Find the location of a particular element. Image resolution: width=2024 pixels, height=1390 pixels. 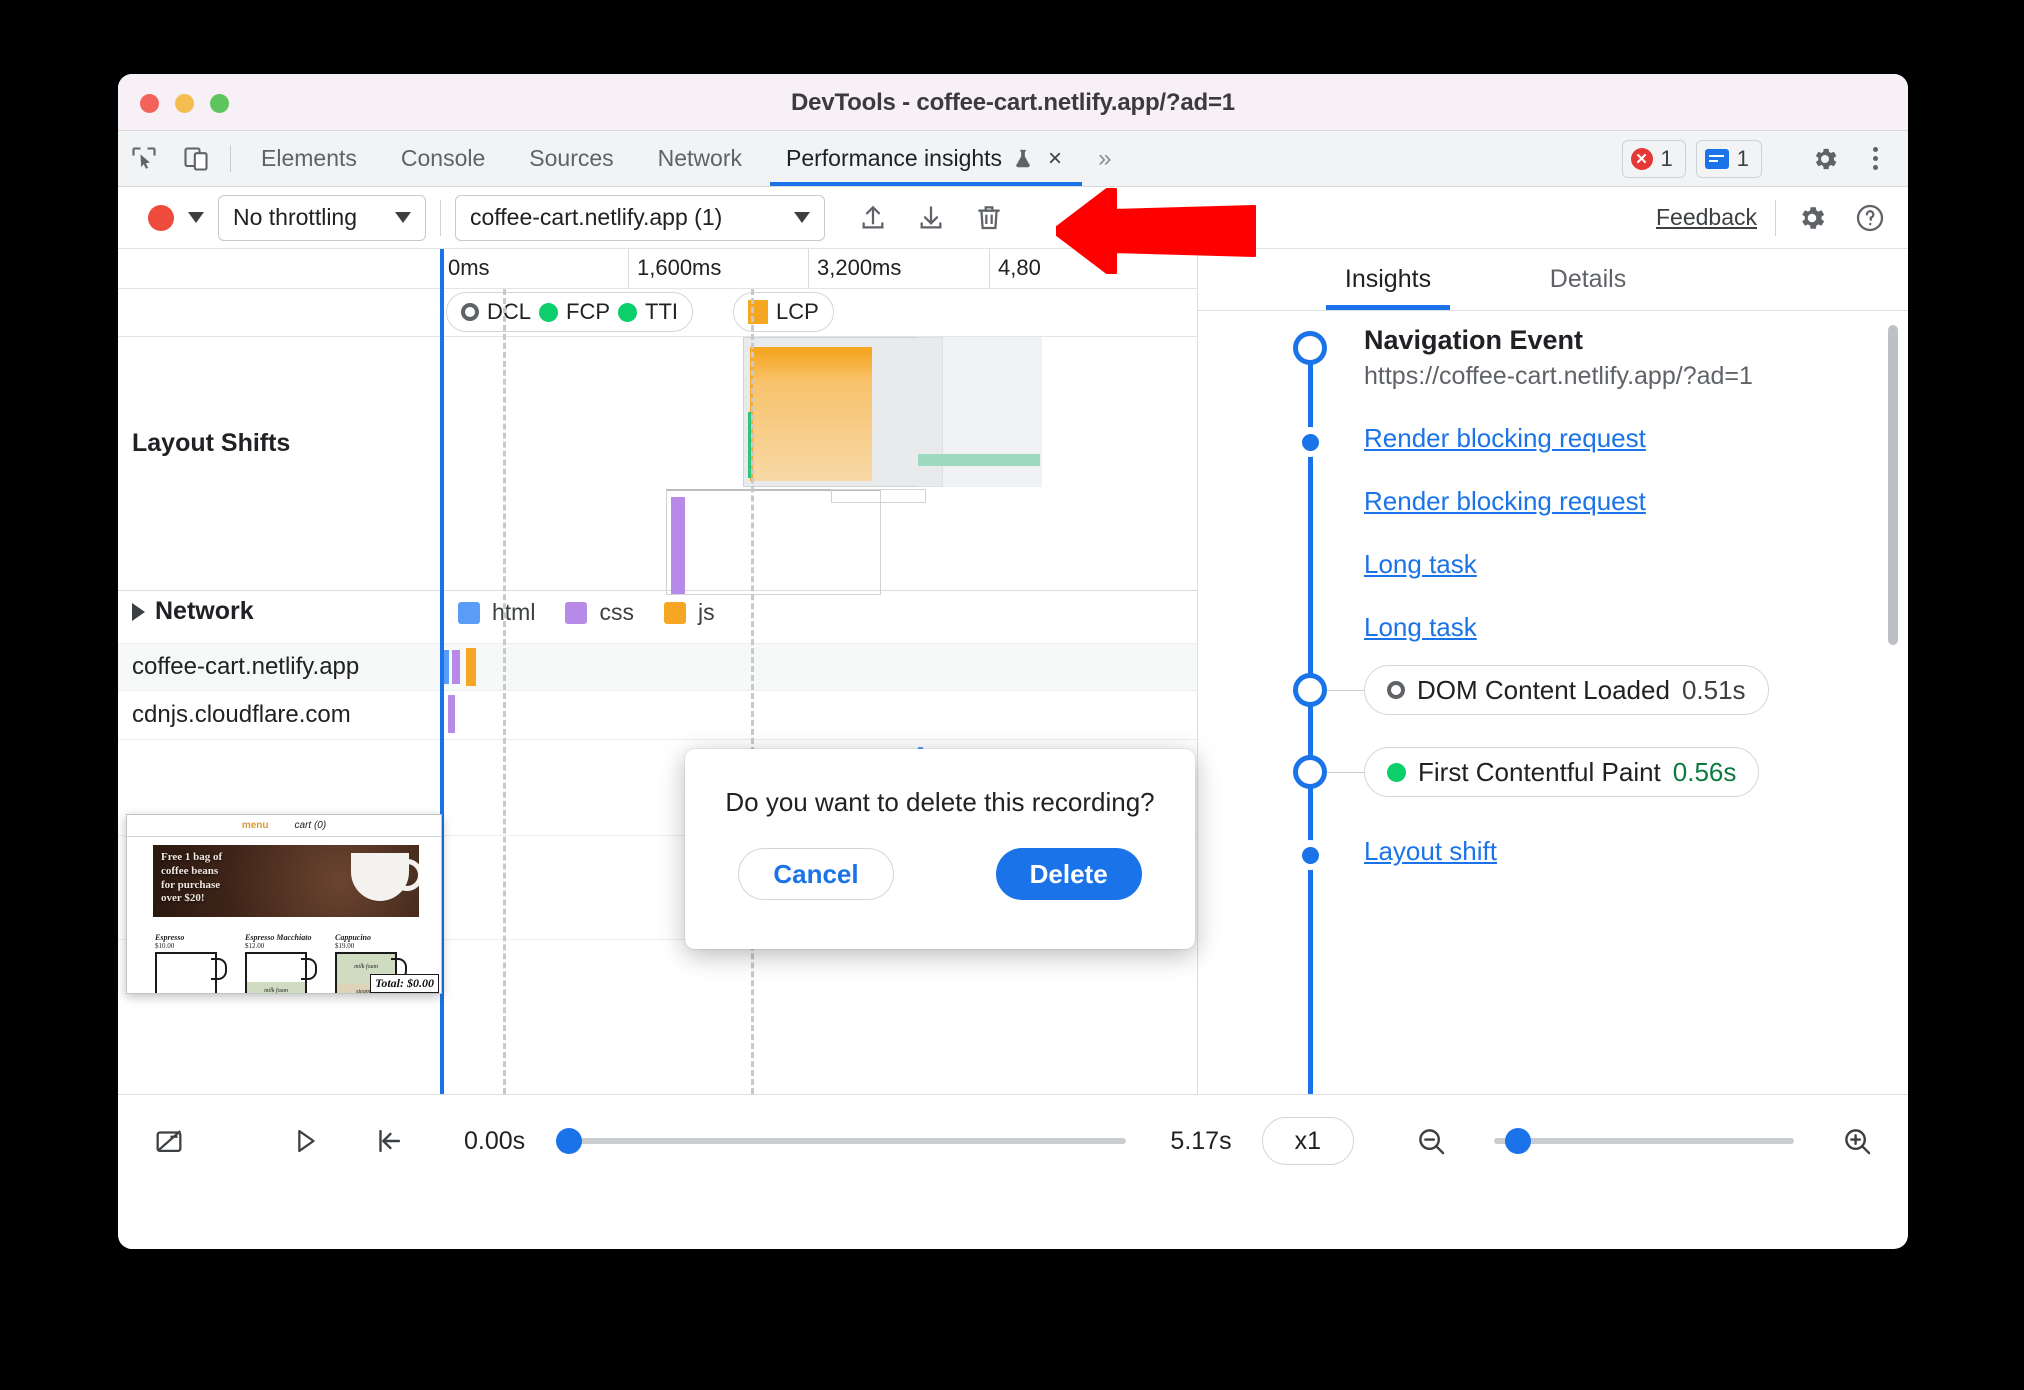

error-count: 1 is located at coordinates (1666, 158).